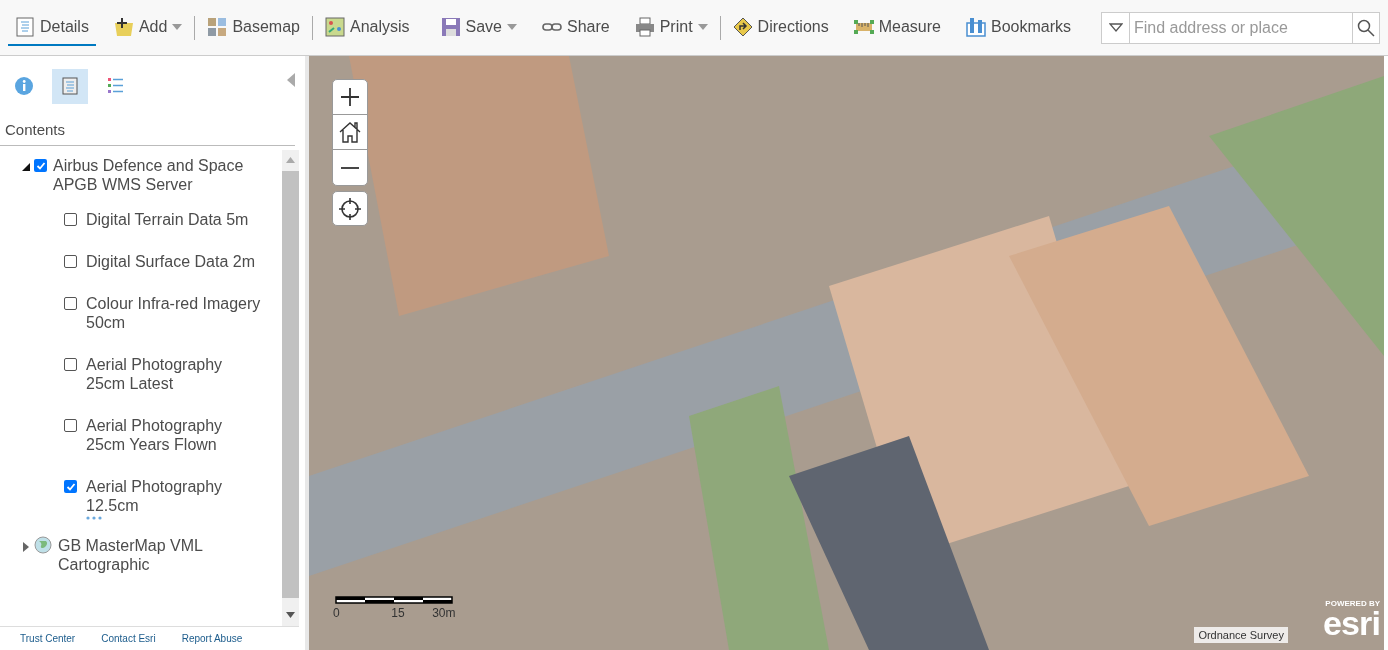  Describe the element at coordinates (212, 638) in the screenshot. I see `footer-link: Report Abuse` at that location.